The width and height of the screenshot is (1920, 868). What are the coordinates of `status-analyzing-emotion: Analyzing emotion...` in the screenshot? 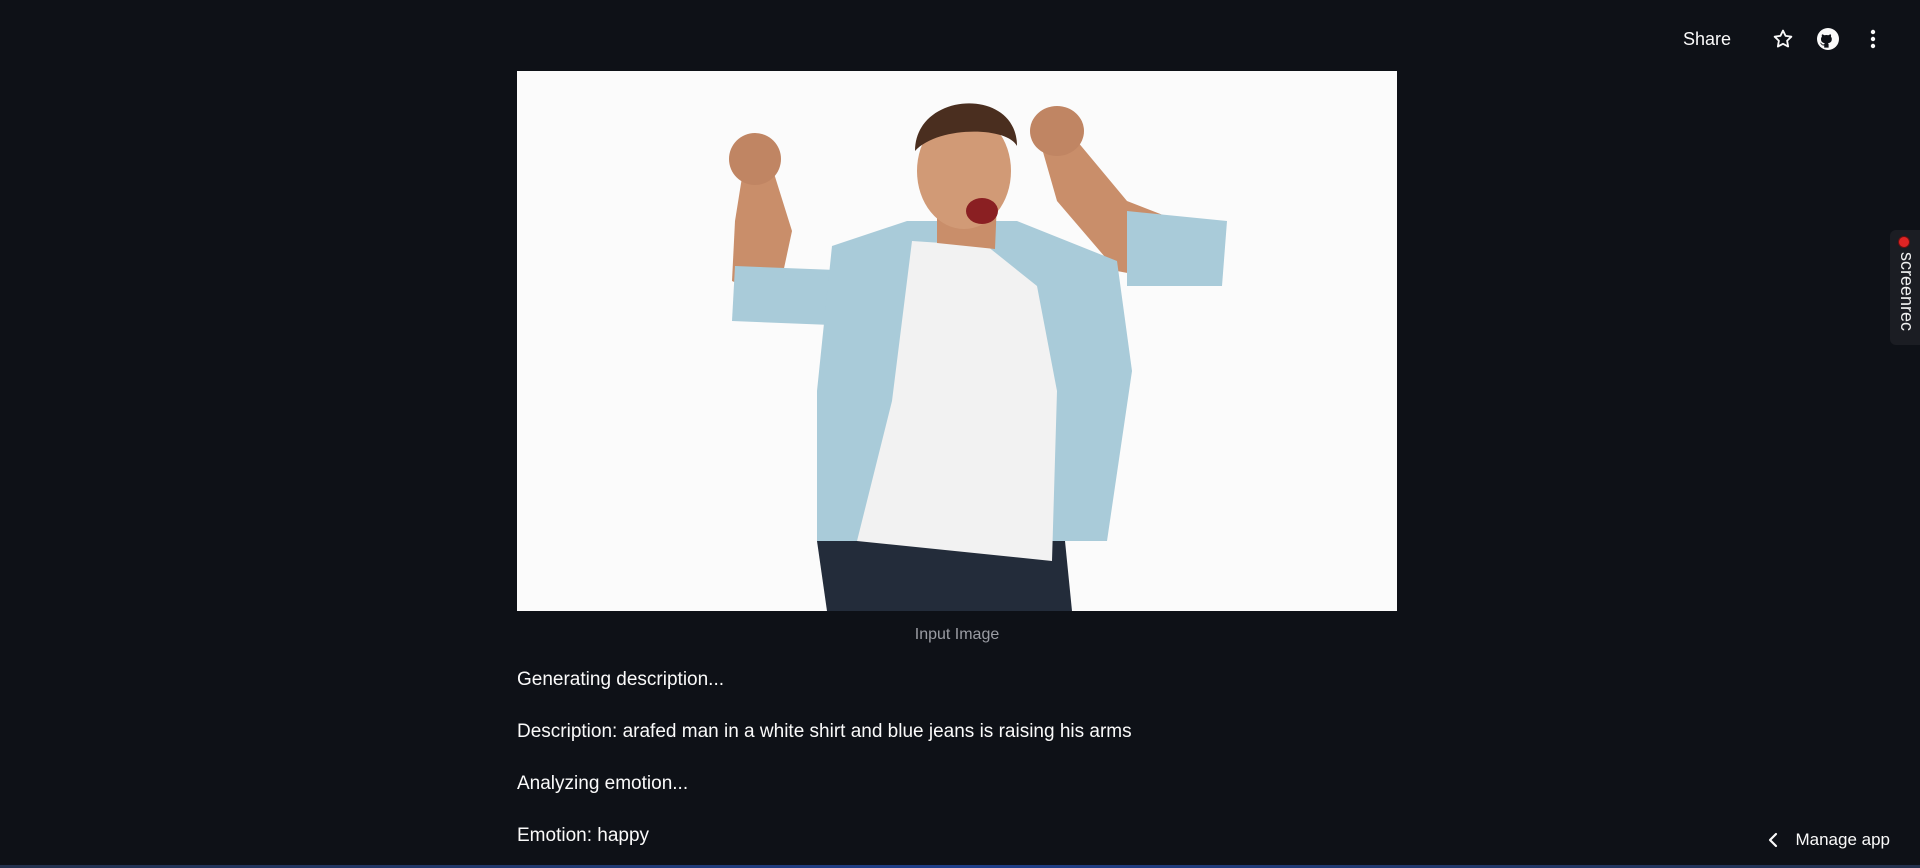 It's located at (603, 783).